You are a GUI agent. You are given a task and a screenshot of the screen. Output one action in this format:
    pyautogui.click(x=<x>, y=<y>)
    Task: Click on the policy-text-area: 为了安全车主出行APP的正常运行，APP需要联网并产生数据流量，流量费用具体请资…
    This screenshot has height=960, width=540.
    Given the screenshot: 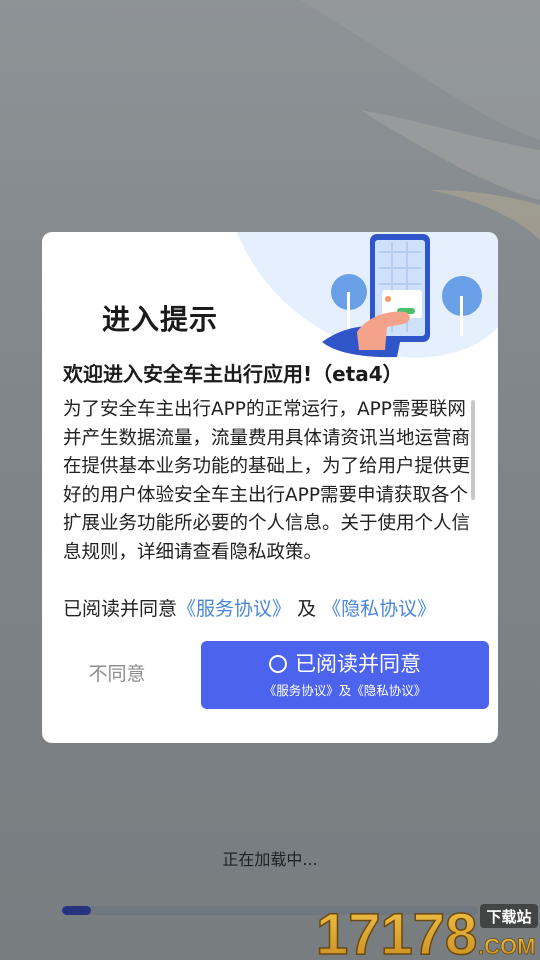 What is the action you would take?
    pyautogui.click(x=269, y=489)
    